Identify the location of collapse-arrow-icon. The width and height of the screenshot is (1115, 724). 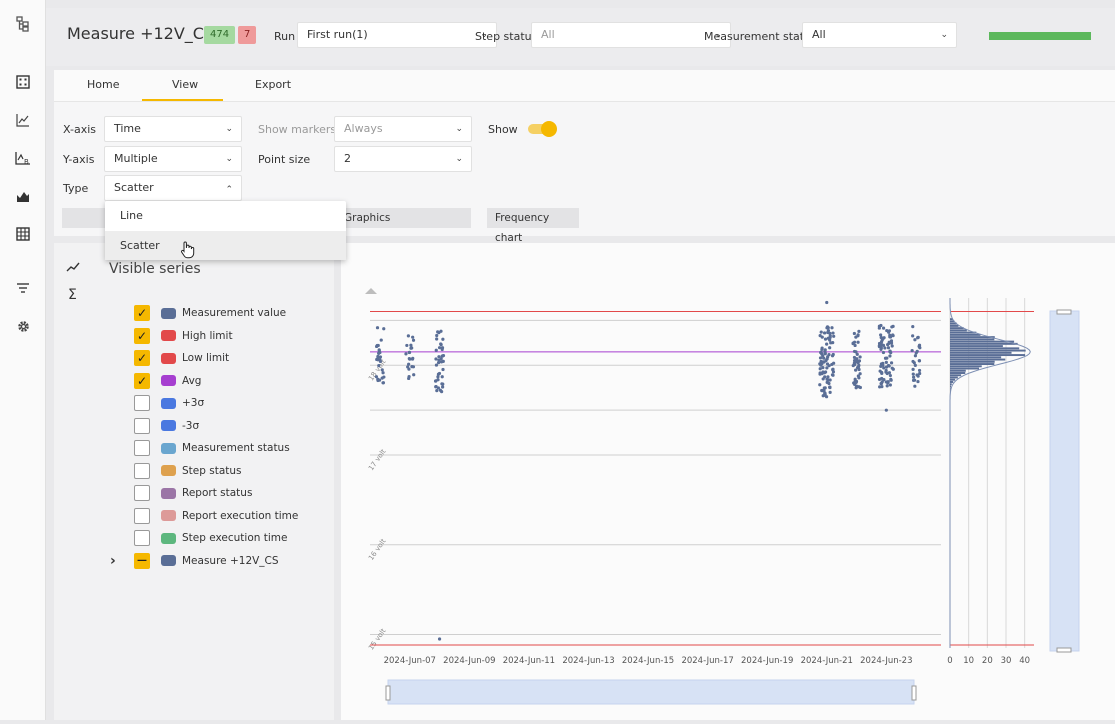
(371, 291).